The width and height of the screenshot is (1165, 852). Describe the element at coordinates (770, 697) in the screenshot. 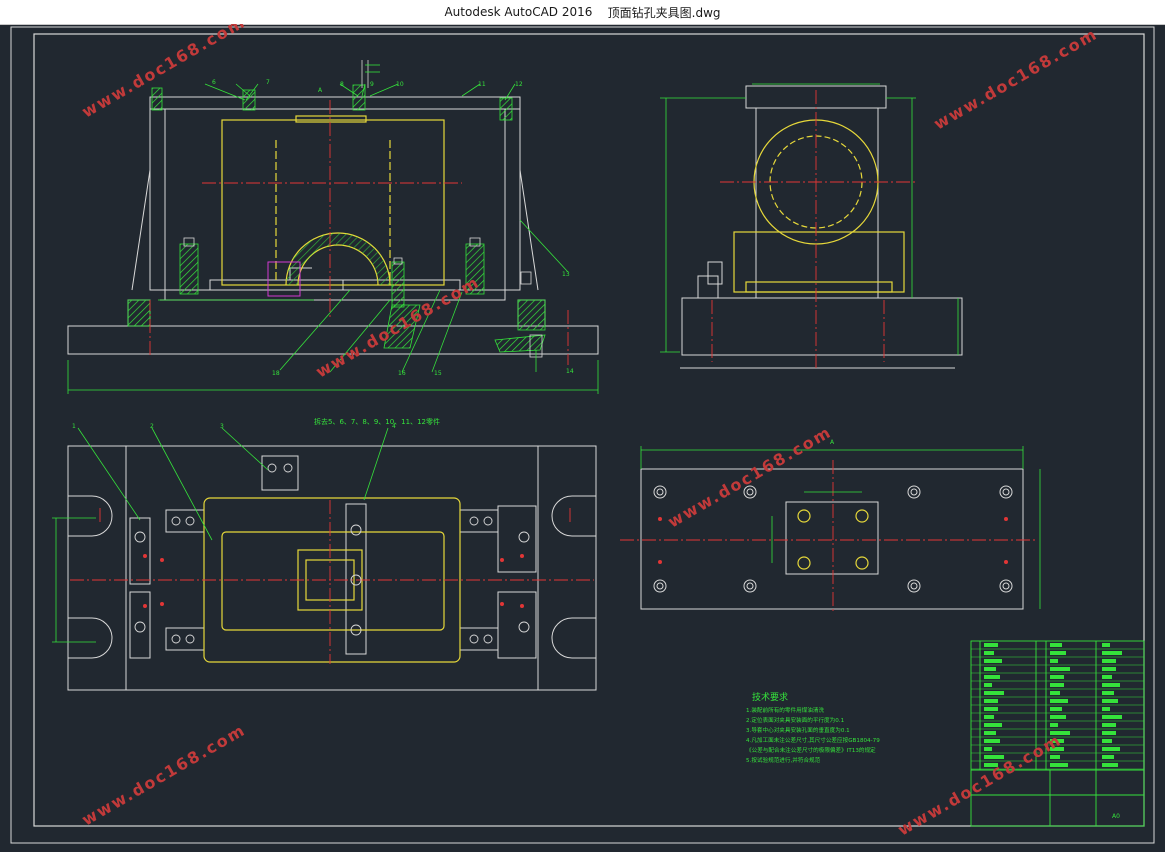

I see `tech-title: 技术要求` at that location.